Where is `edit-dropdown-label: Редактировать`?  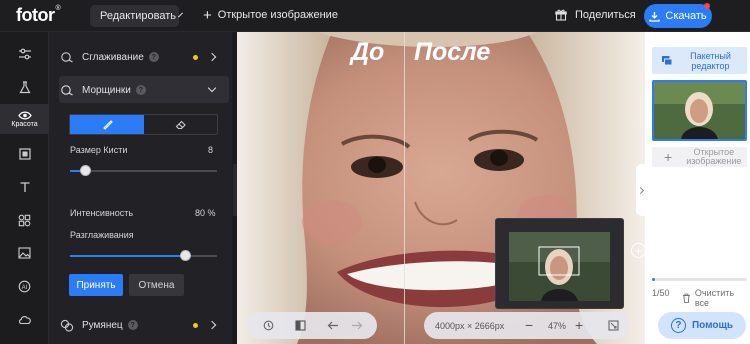
edit-dropdown-label: Редактировать is located at coordinates (138, 16).